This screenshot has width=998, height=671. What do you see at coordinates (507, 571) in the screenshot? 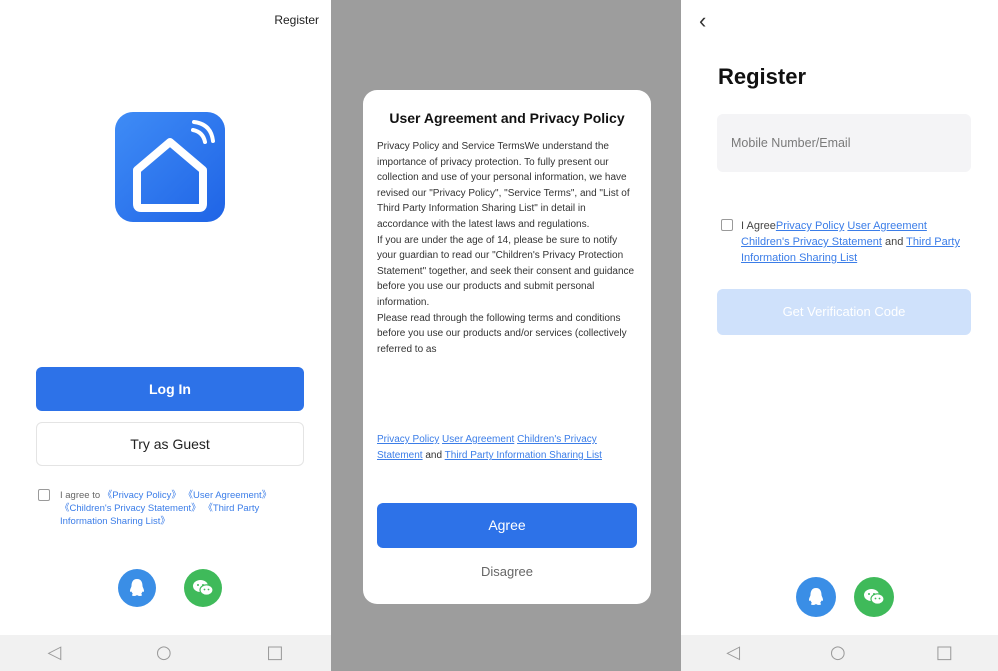
I see `disagree-button: Disagree` at bounding box center [507, 571].